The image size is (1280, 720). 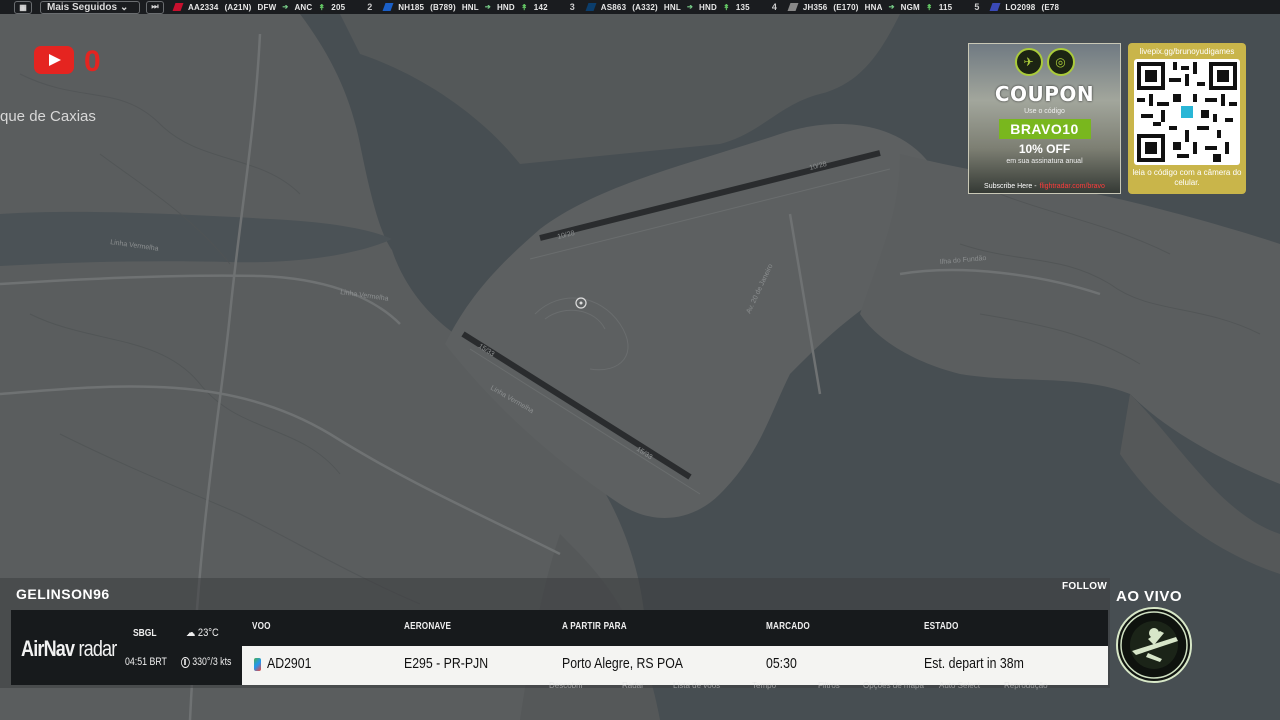 What do you see at coordinates (788, 626) in the screenshot?
I see `header-scheduled: MARCADO` at bounding box center [788, 626].